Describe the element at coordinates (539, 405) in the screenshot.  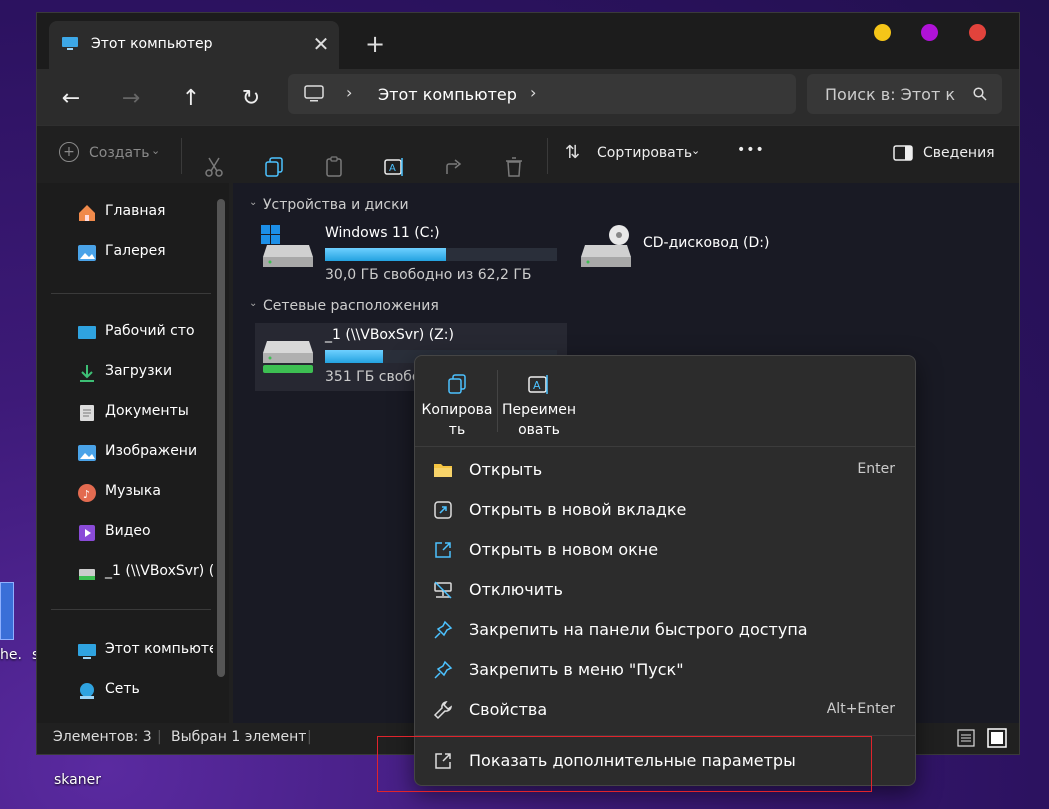
I see `rename-button: A Переименовать` at that location.